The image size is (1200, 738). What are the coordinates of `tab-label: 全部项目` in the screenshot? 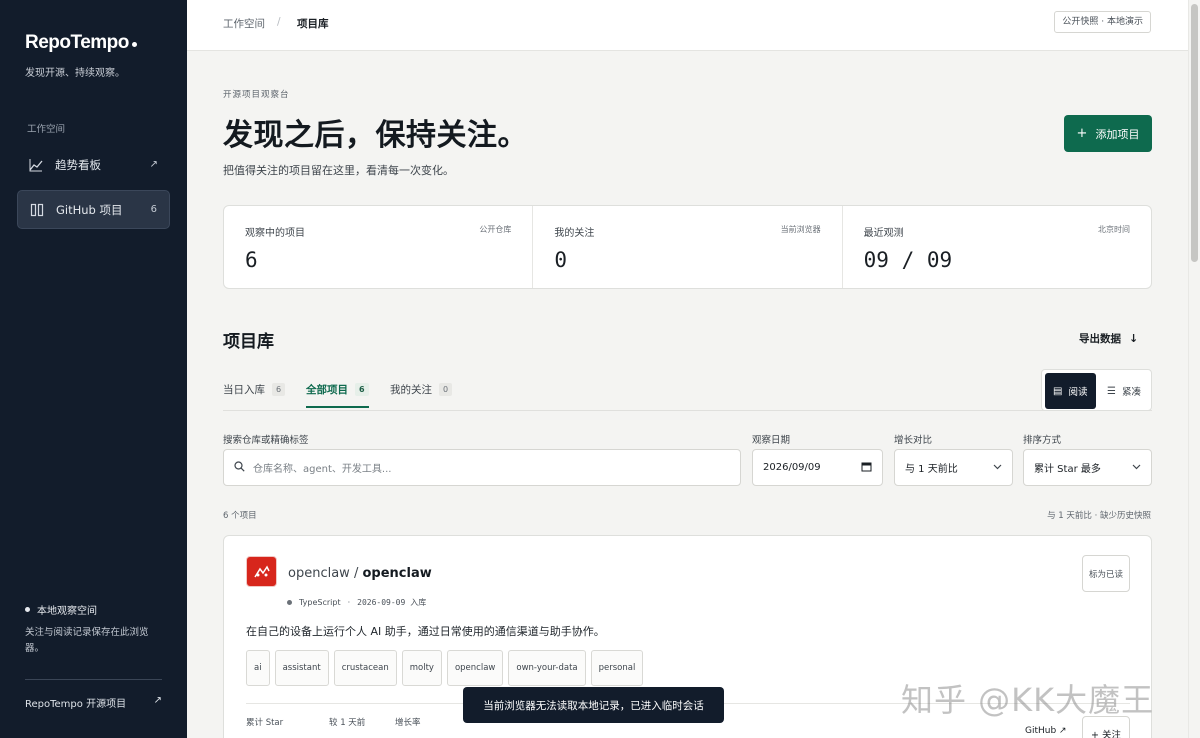 It's located at (327, 390).